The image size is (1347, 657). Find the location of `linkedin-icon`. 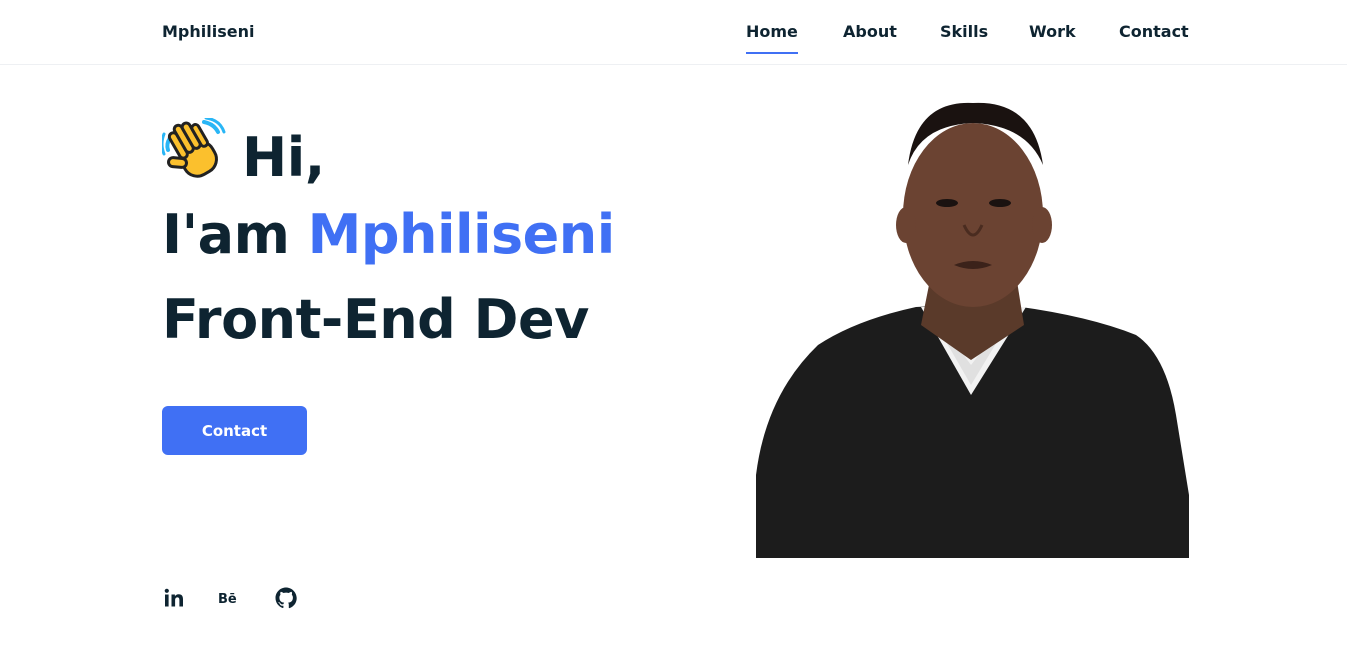

linkedin-icon is located at coordinates (174, 598).